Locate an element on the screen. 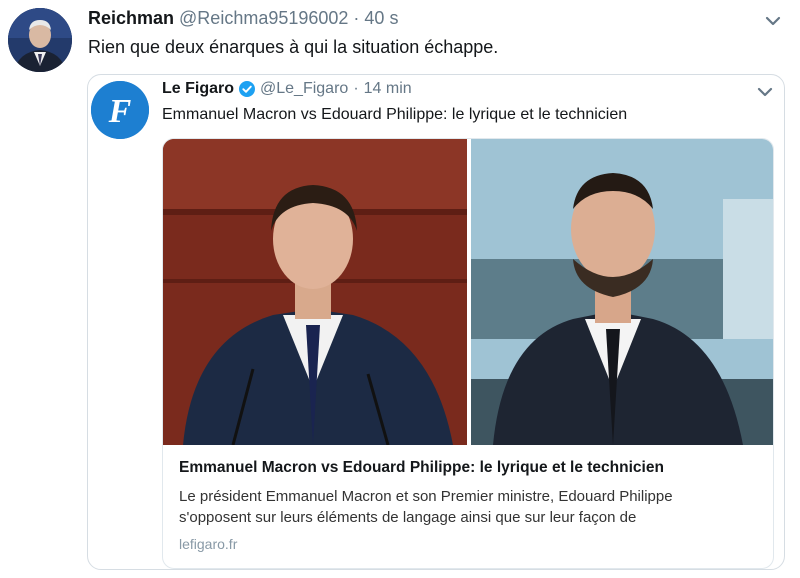  tweet-header: Reichman @Reichma95196002 · 40 s is located at coordinates (243, 20).